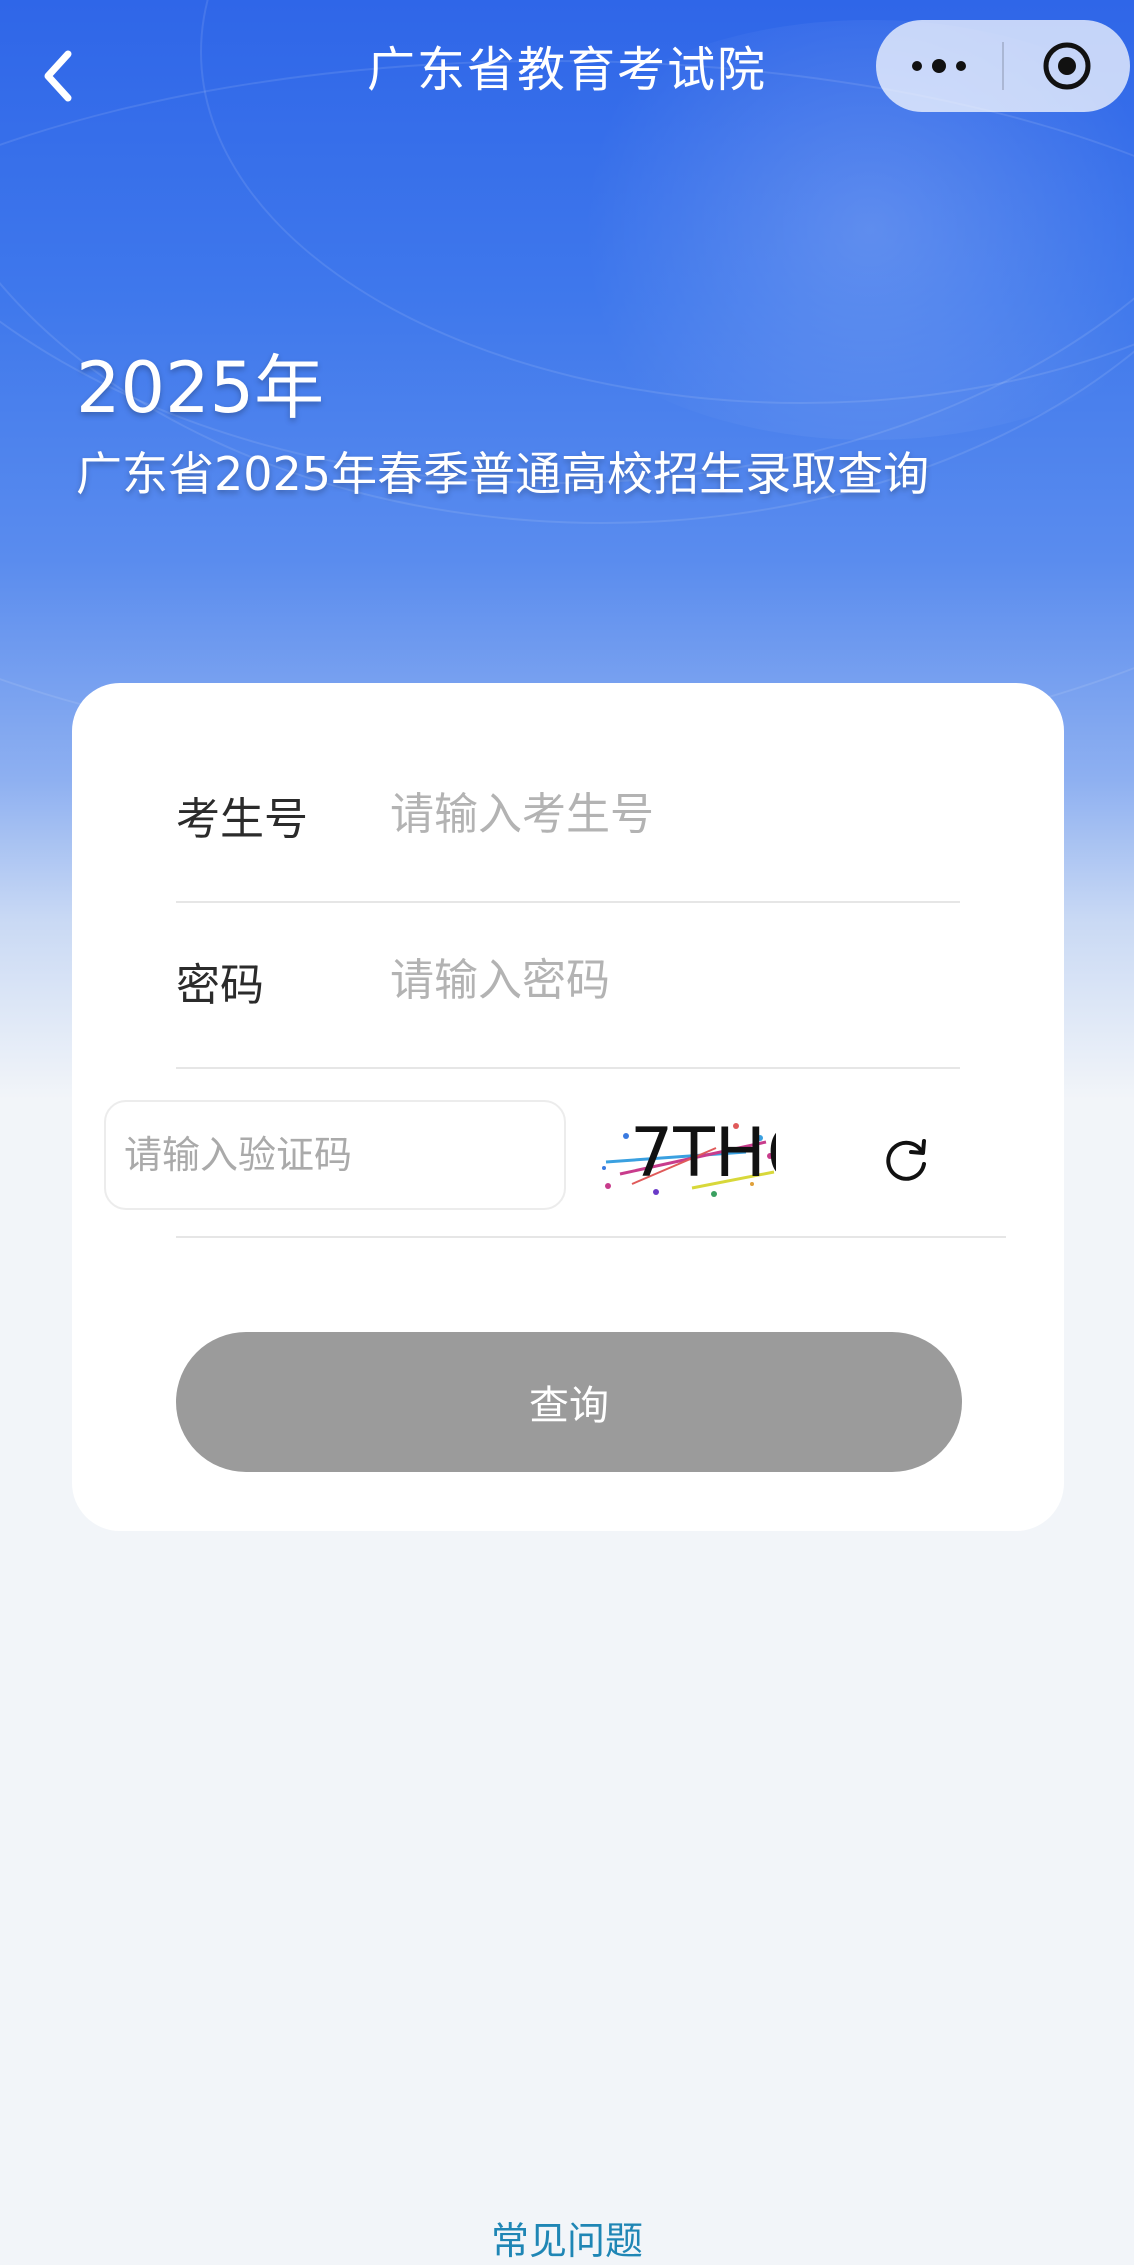 Image resolution: width=1134 pixels, height=2265 pixels. I want to click on password-row: 密码, so click(568, 1004).